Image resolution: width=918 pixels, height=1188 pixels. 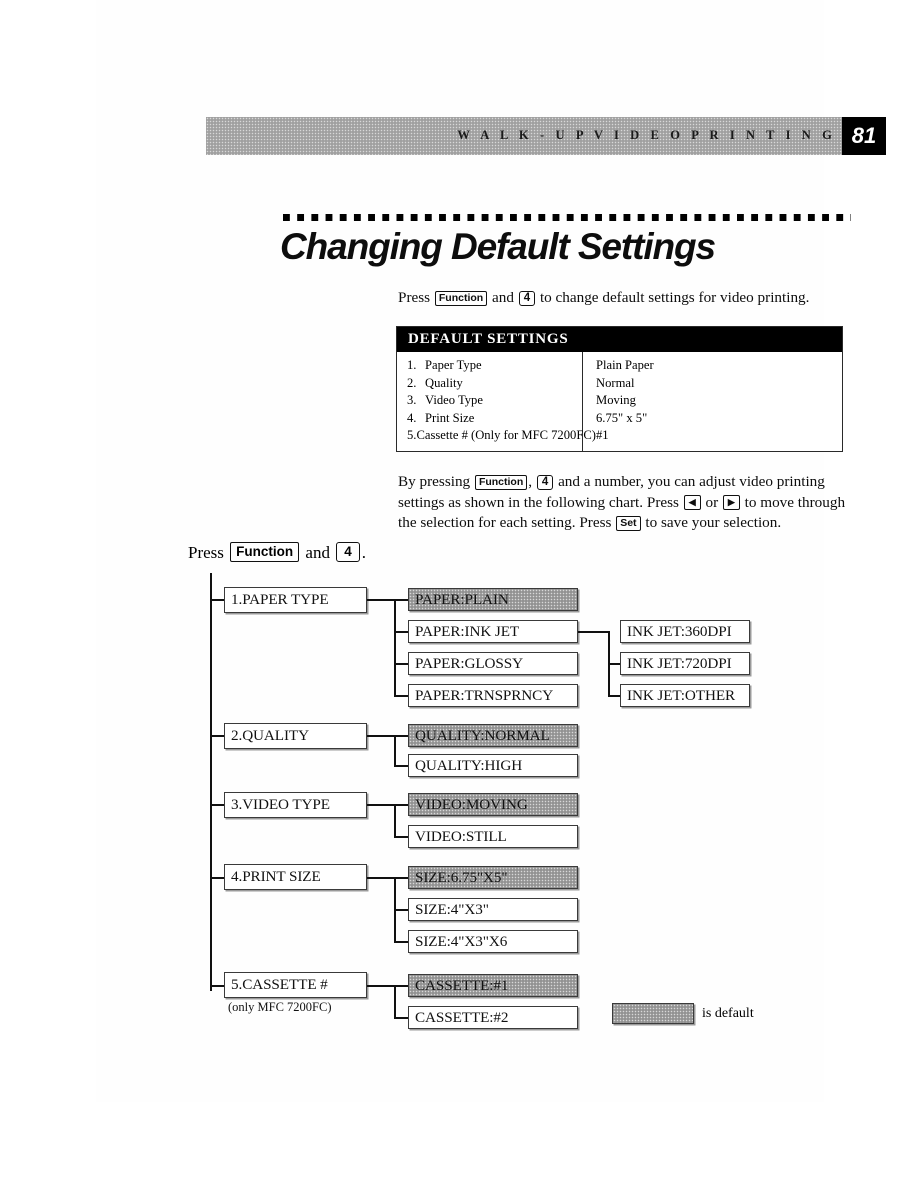 I want to click on row-value: #1, so click(x=602, y=435).